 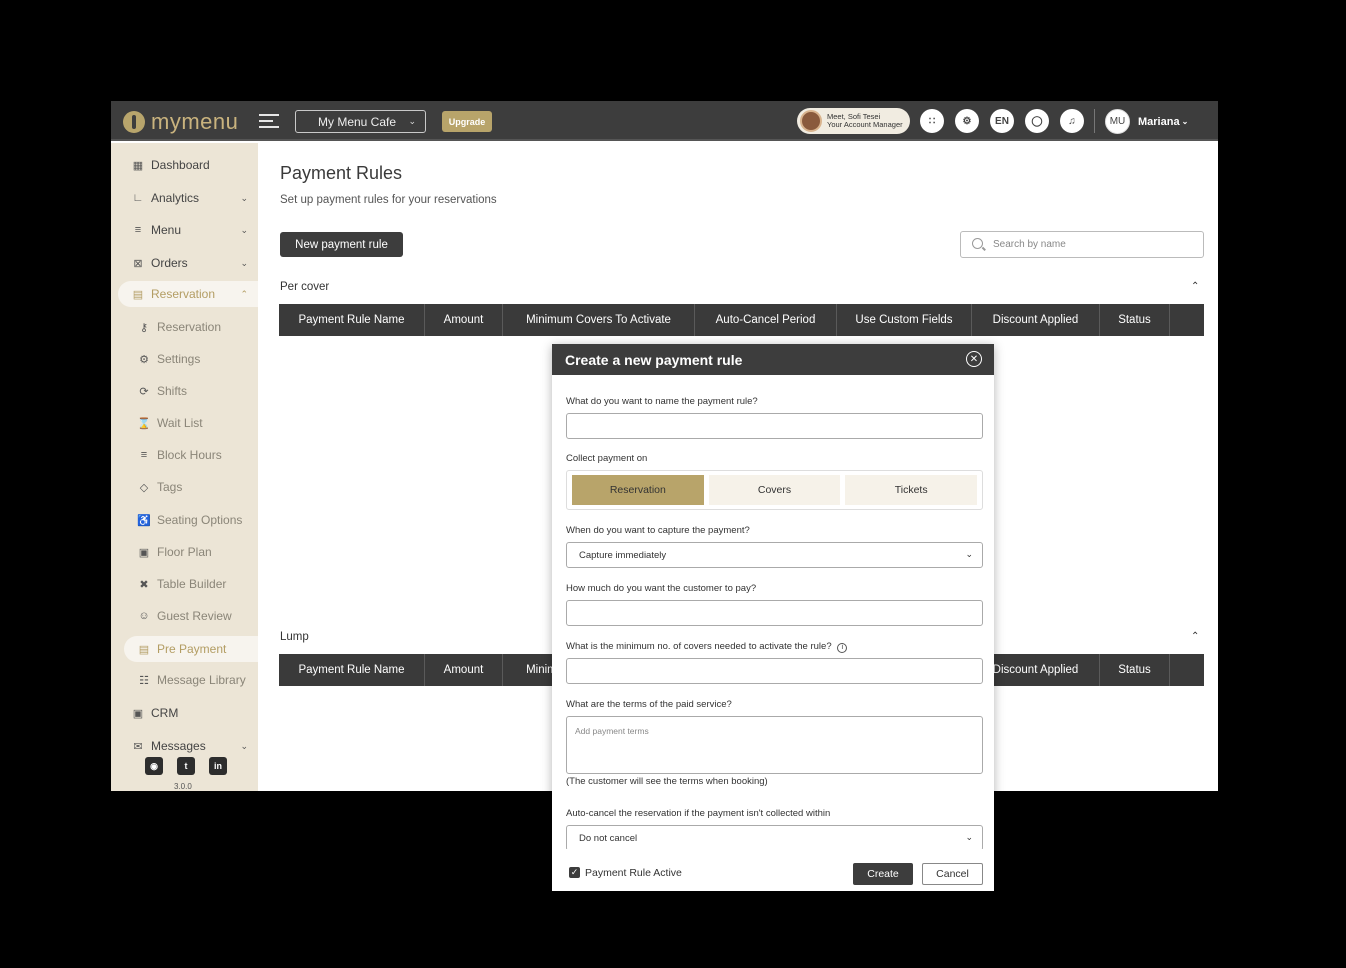 What do you see at coordinates (184, 230) in the screenshot?
I see `sidebar-item-menu: ≡ Menu ⌄` at bounding box center [184, 230].